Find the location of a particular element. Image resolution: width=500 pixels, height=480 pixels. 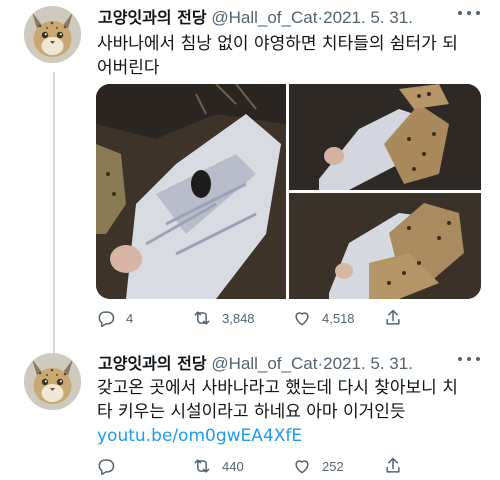

retweet-count: 3,848 is located at coordinates (238, 318).